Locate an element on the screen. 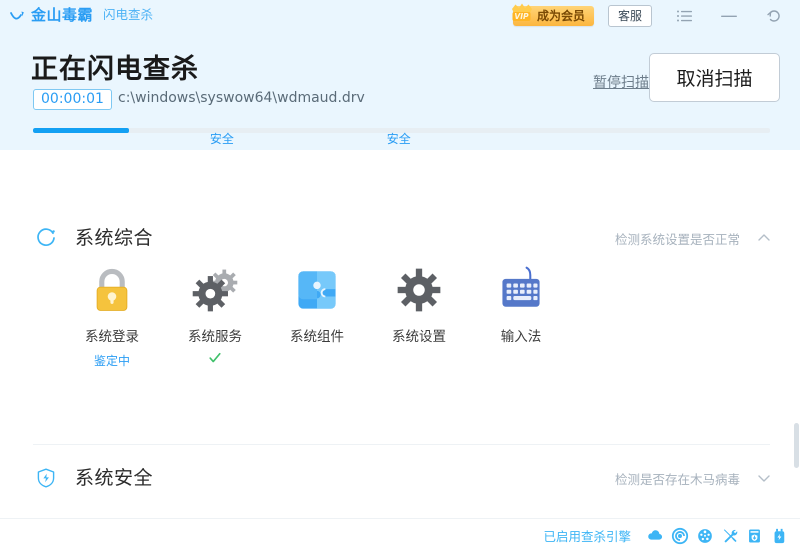 The image size is (800, 552). scan-item-status-check is located at coordinates (215, 359).